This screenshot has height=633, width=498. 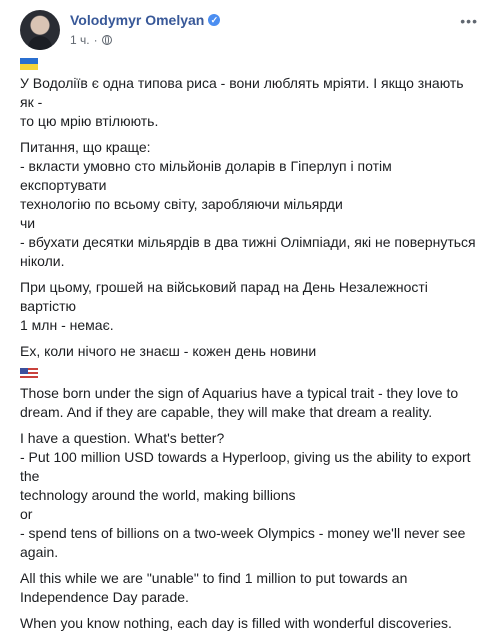 What do you see at coordinates (214, 20) in the screenshot?
I see `verified-badge-icon: ✓` at bounding box center [214, 20].